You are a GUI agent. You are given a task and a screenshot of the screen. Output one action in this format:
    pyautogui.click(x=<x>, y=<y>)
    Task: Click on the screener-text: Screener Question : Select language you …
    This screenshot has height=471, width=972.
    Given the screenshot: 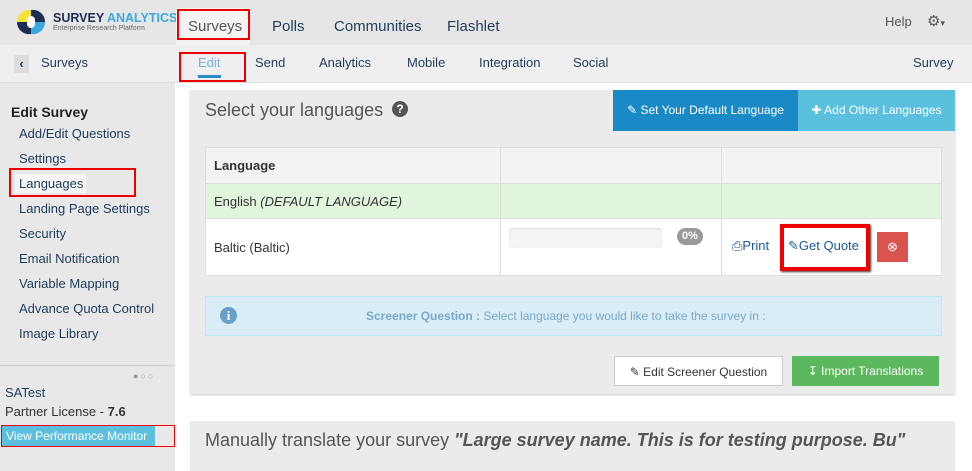 What is the action you would take?
    pyautogui.click(x=566, y=316)
    